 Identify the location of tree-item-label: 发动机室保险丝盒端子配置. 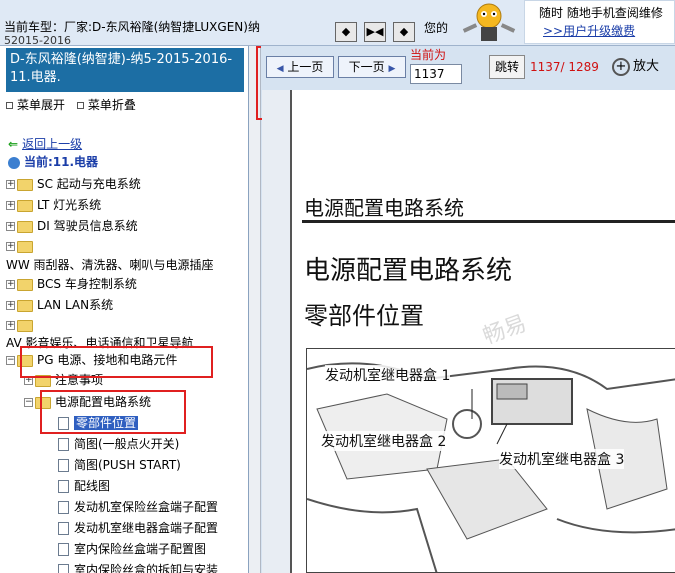
(146, 507).